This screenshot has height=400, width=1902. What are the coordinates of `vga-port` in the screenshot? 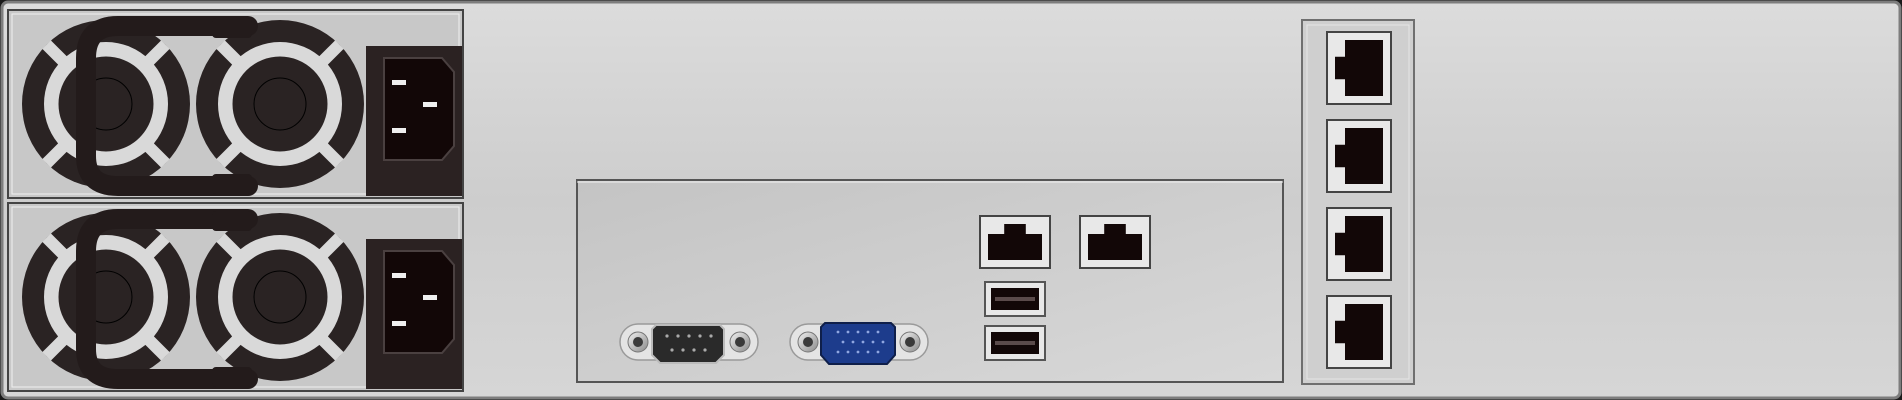 It's located at (859, 343).